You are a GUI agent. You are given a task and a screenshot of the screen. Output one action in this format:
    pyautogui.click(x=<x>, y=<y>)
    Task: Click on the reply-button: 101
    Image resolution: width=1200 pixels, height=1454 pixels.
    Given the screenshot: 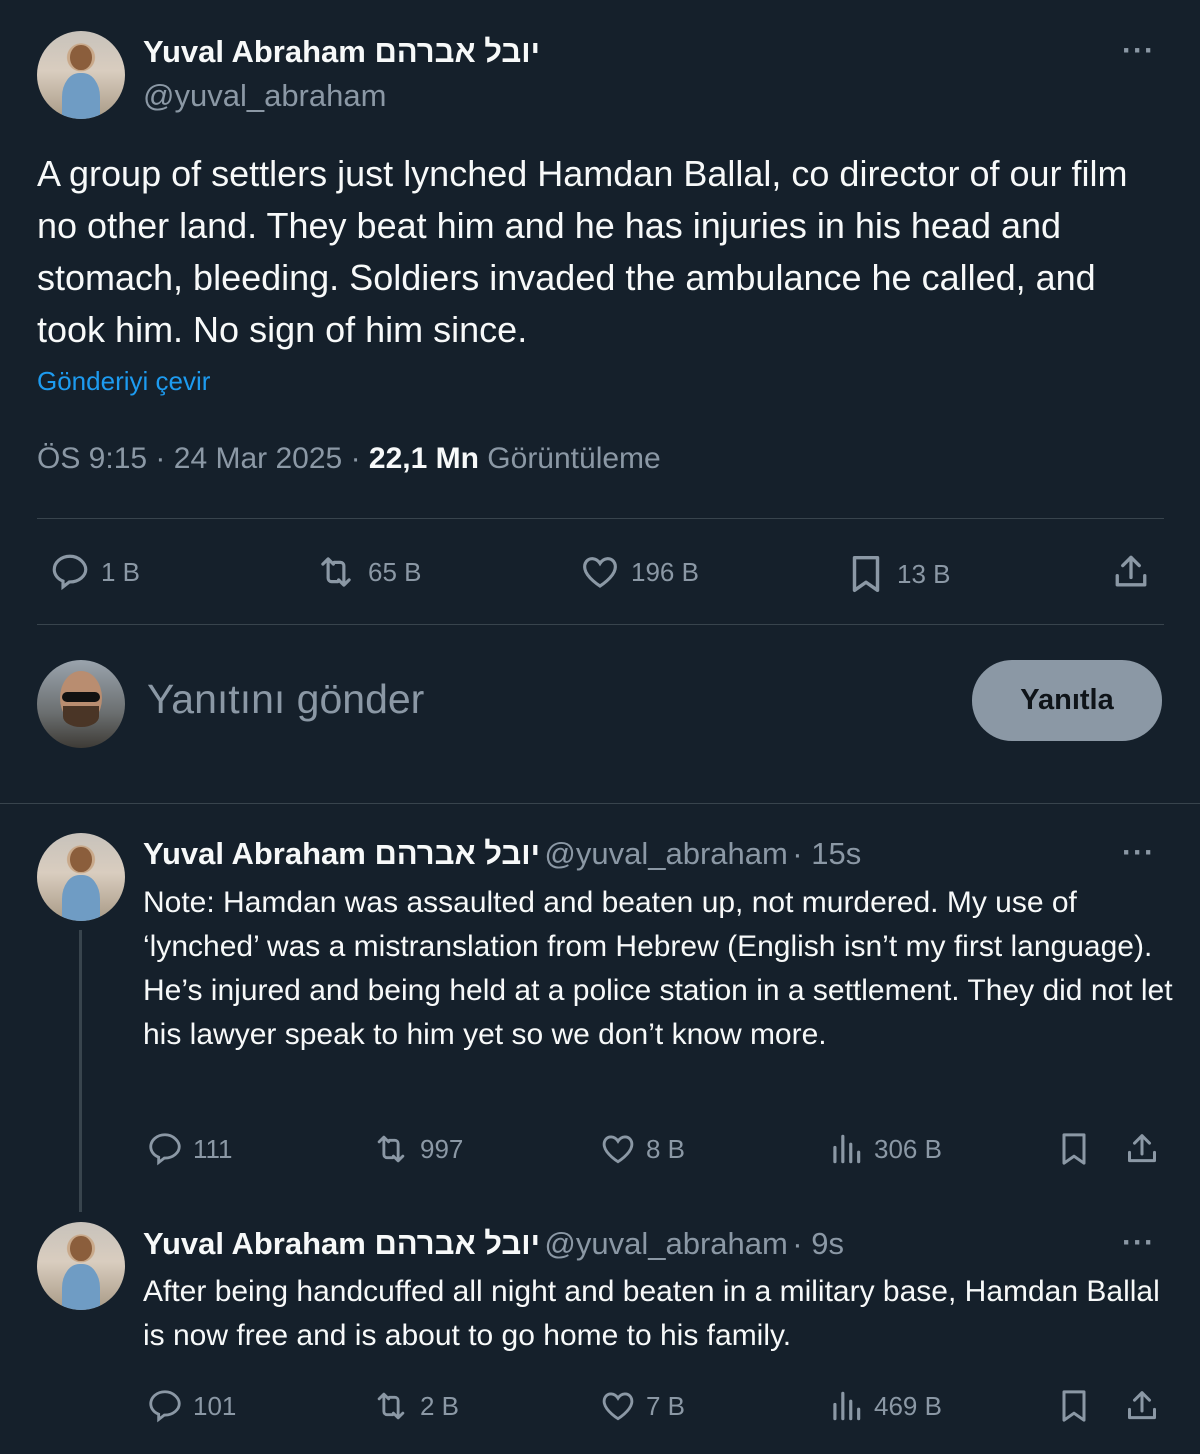 What is the action you would take?
    pyautogui.click(x=190, y=1406)
    